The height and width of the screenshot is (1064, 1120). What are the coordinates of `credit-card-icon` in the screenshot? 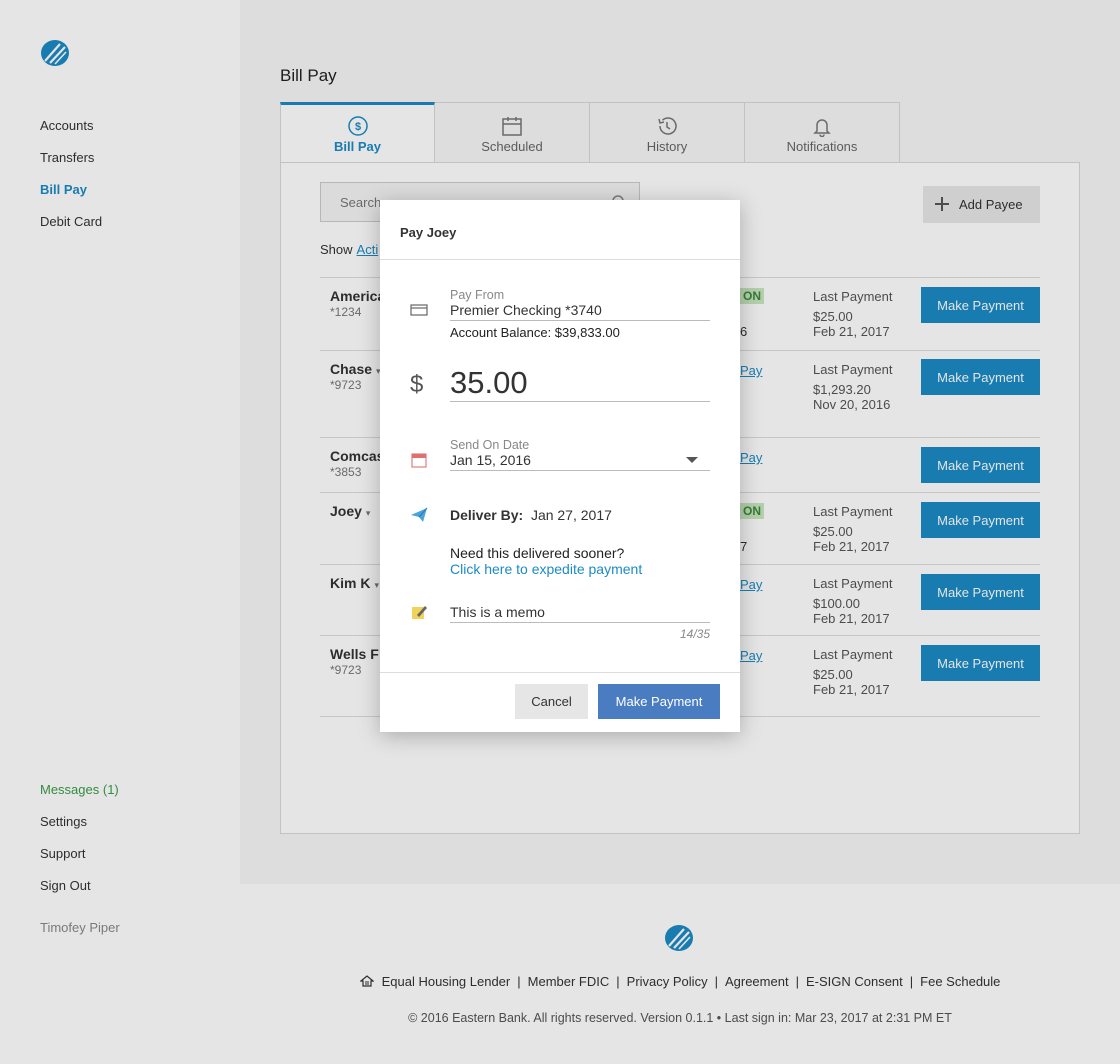 It's located at (419, 310).